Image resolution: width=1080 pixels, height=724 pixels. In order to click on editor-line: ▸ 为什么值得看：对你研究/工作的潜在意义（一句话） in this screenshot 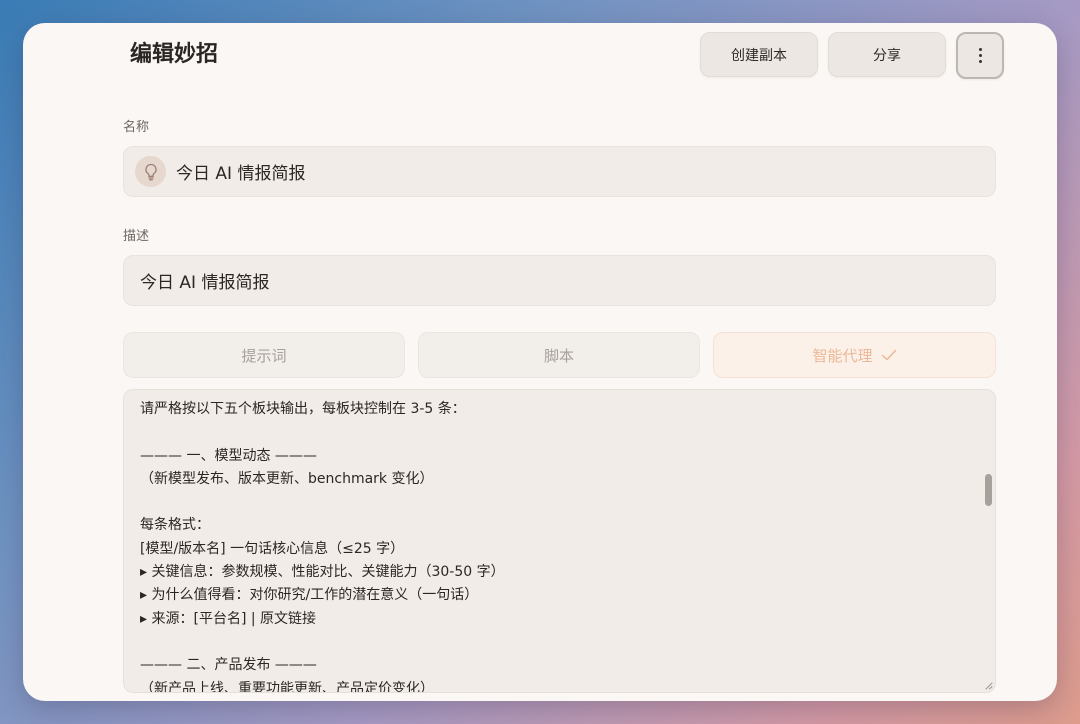, I will do `click(309, 595)`.